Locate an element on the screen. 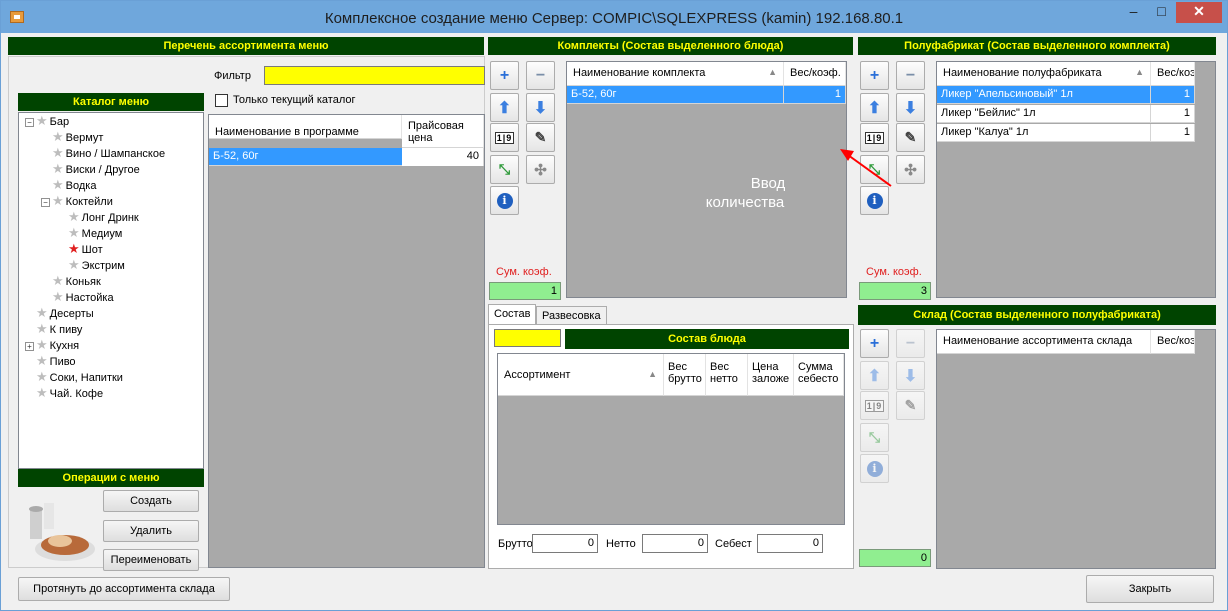 This screenshot has width=1228, height=611. column-header-semi-name: Наименование полуфабриката ▲ is located at coordinates (1044, 74).